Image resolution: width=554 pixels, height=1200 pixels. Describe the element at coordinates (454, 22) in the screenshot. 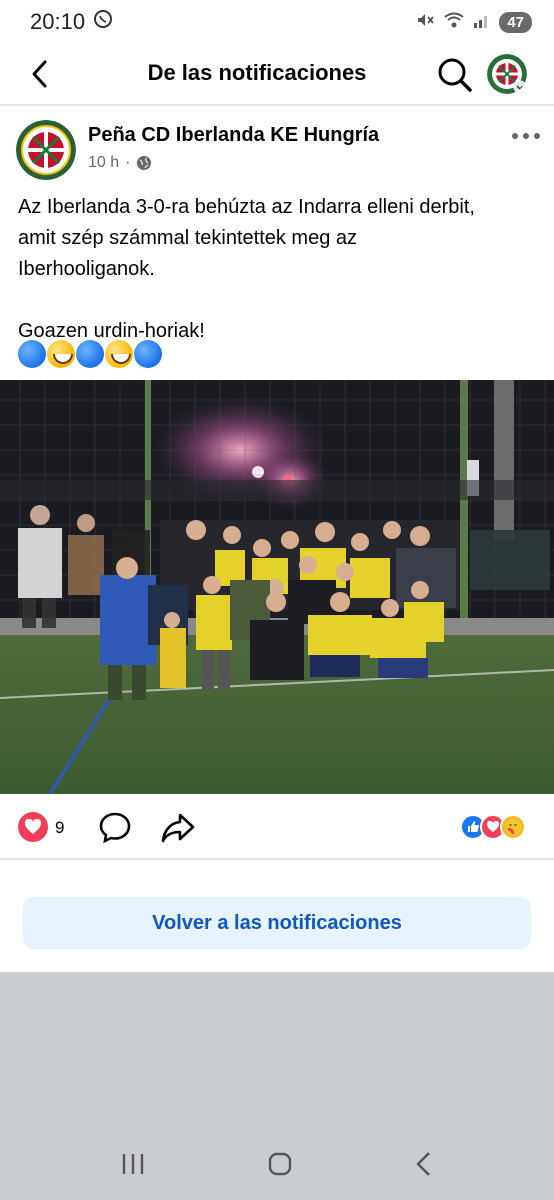

I see `wifi-icon` at that location.